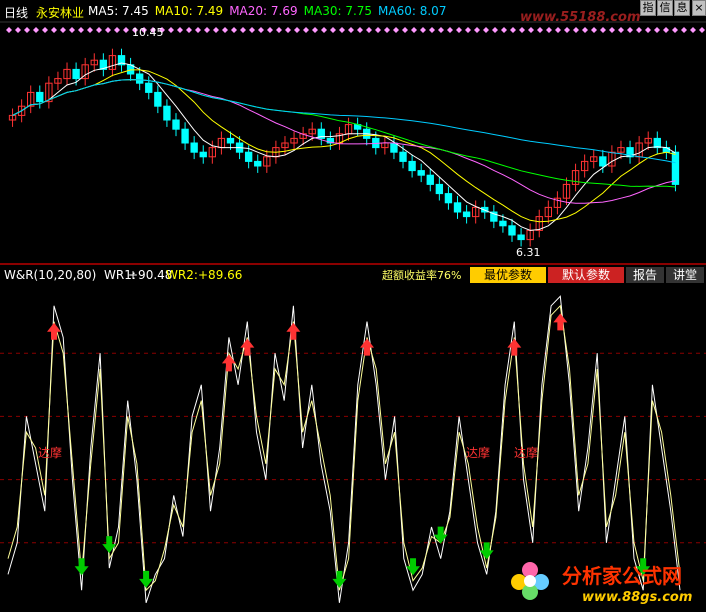 This screenshot has width=706, height=612. I want to click on tab-default-params: 默认参数, so click(586, 275).